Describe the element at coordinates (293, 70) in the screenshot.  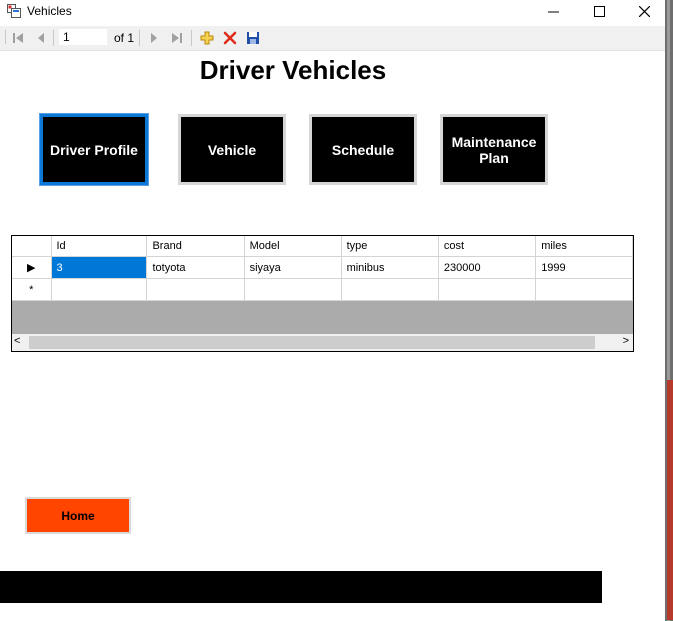
I see `page-title: Driver Vehicles` at that location.